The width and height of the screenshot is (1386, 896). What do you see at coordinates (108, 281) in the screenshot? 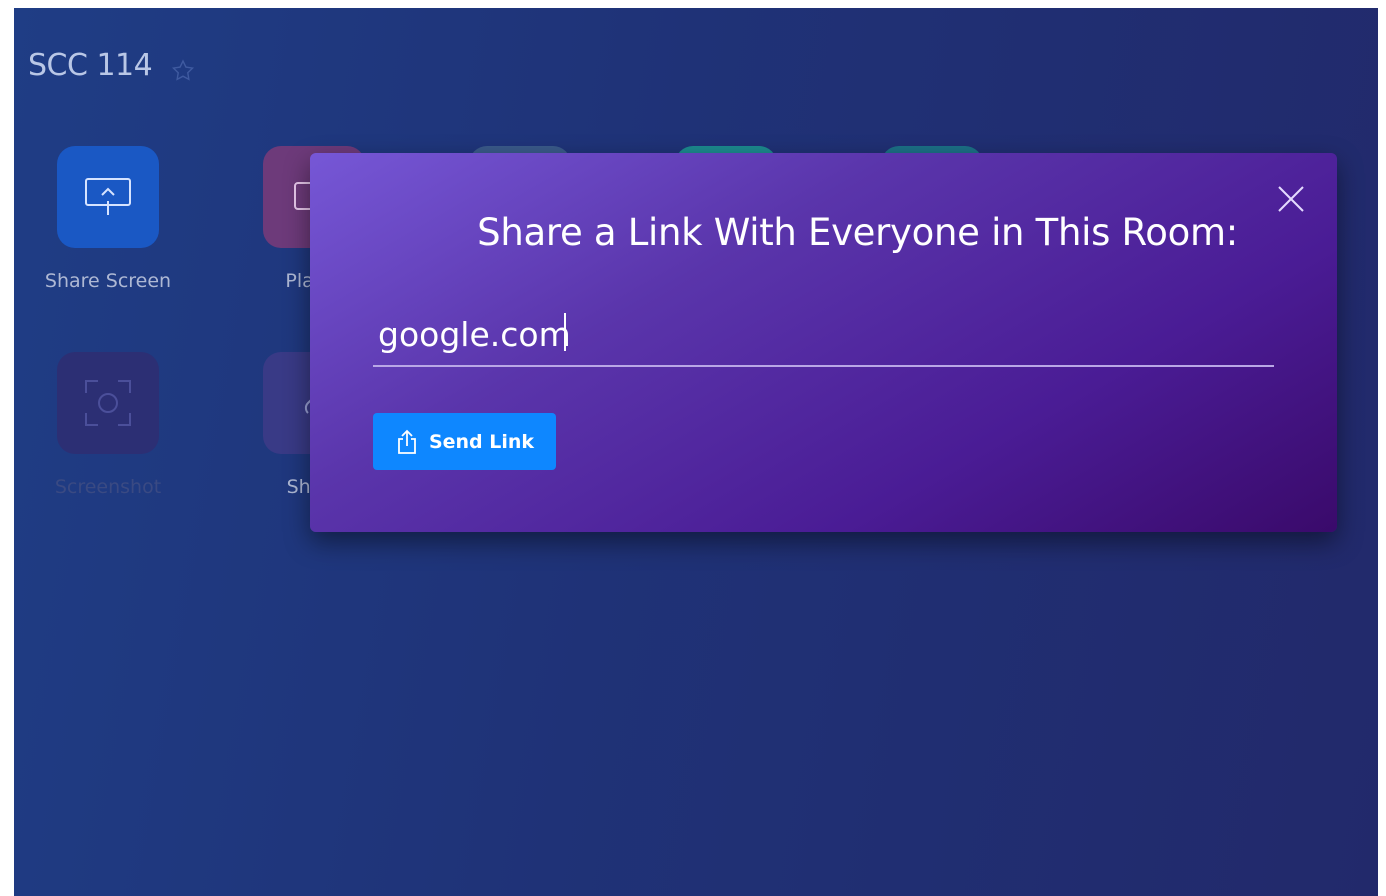
I see `share-screen-label: Share Screen` at bounding box center [108, 281].